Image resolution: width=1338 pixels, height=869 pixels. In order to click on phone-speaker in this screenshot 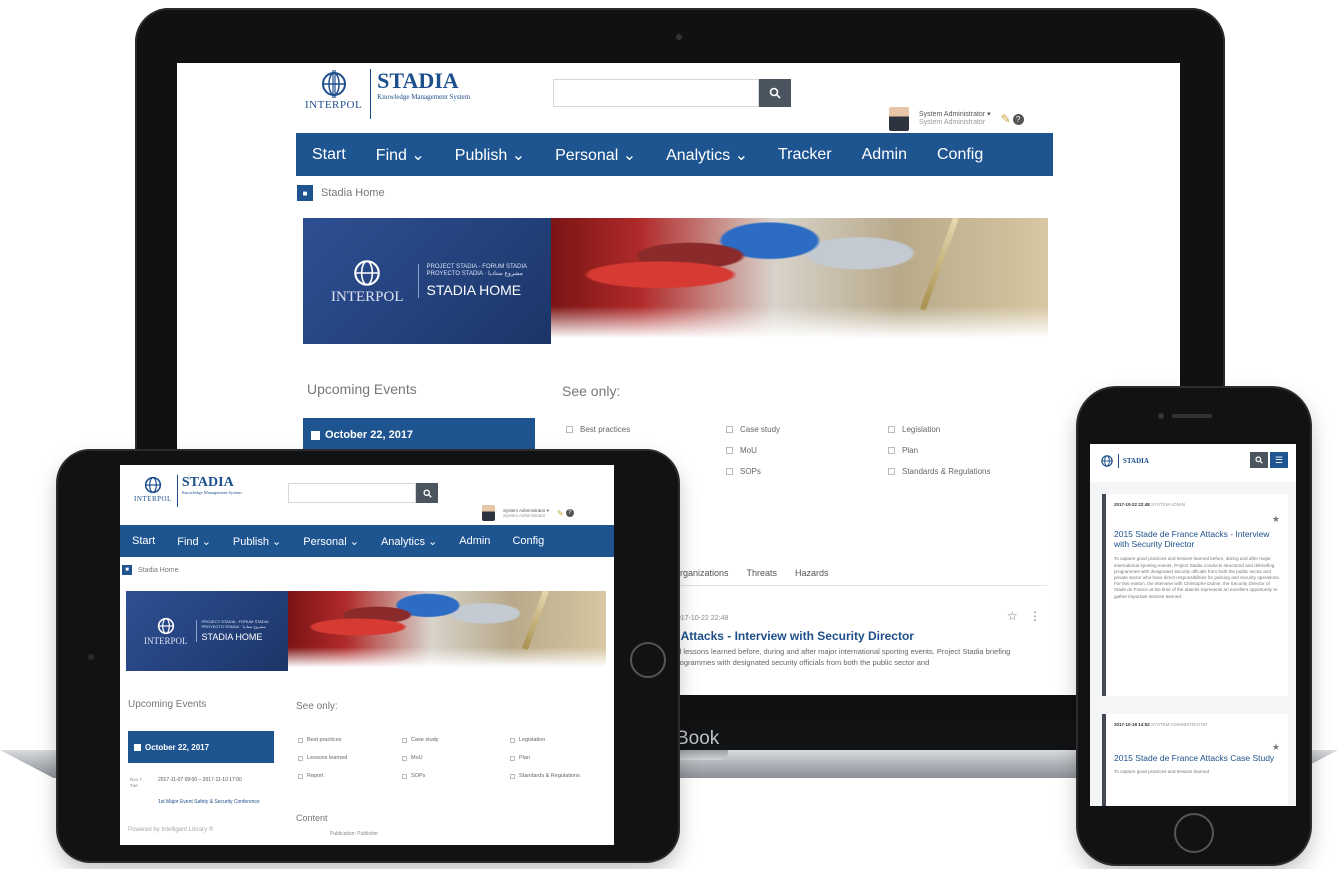, I will do `click(1192, 416)`.